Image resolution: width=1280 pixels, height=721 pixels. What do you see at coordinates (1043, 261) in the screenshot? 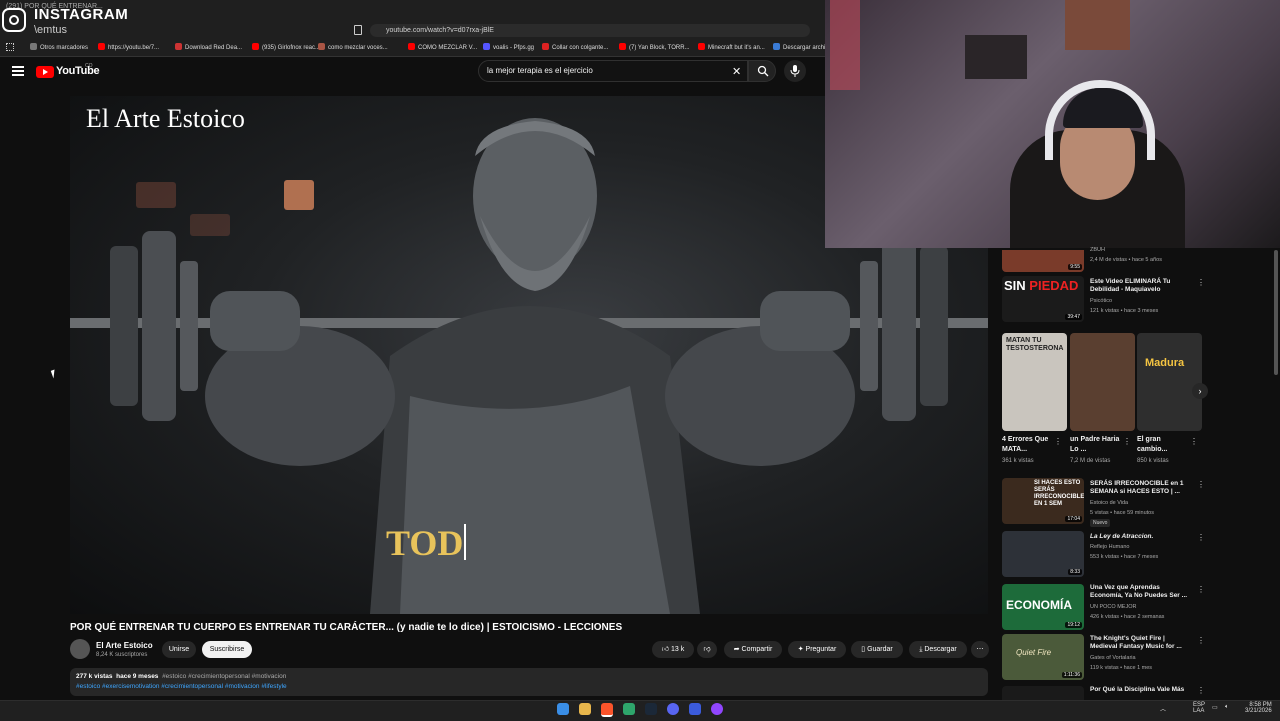
I see `video-thumbnail: 9:55` at bounding box center [1043, 261].